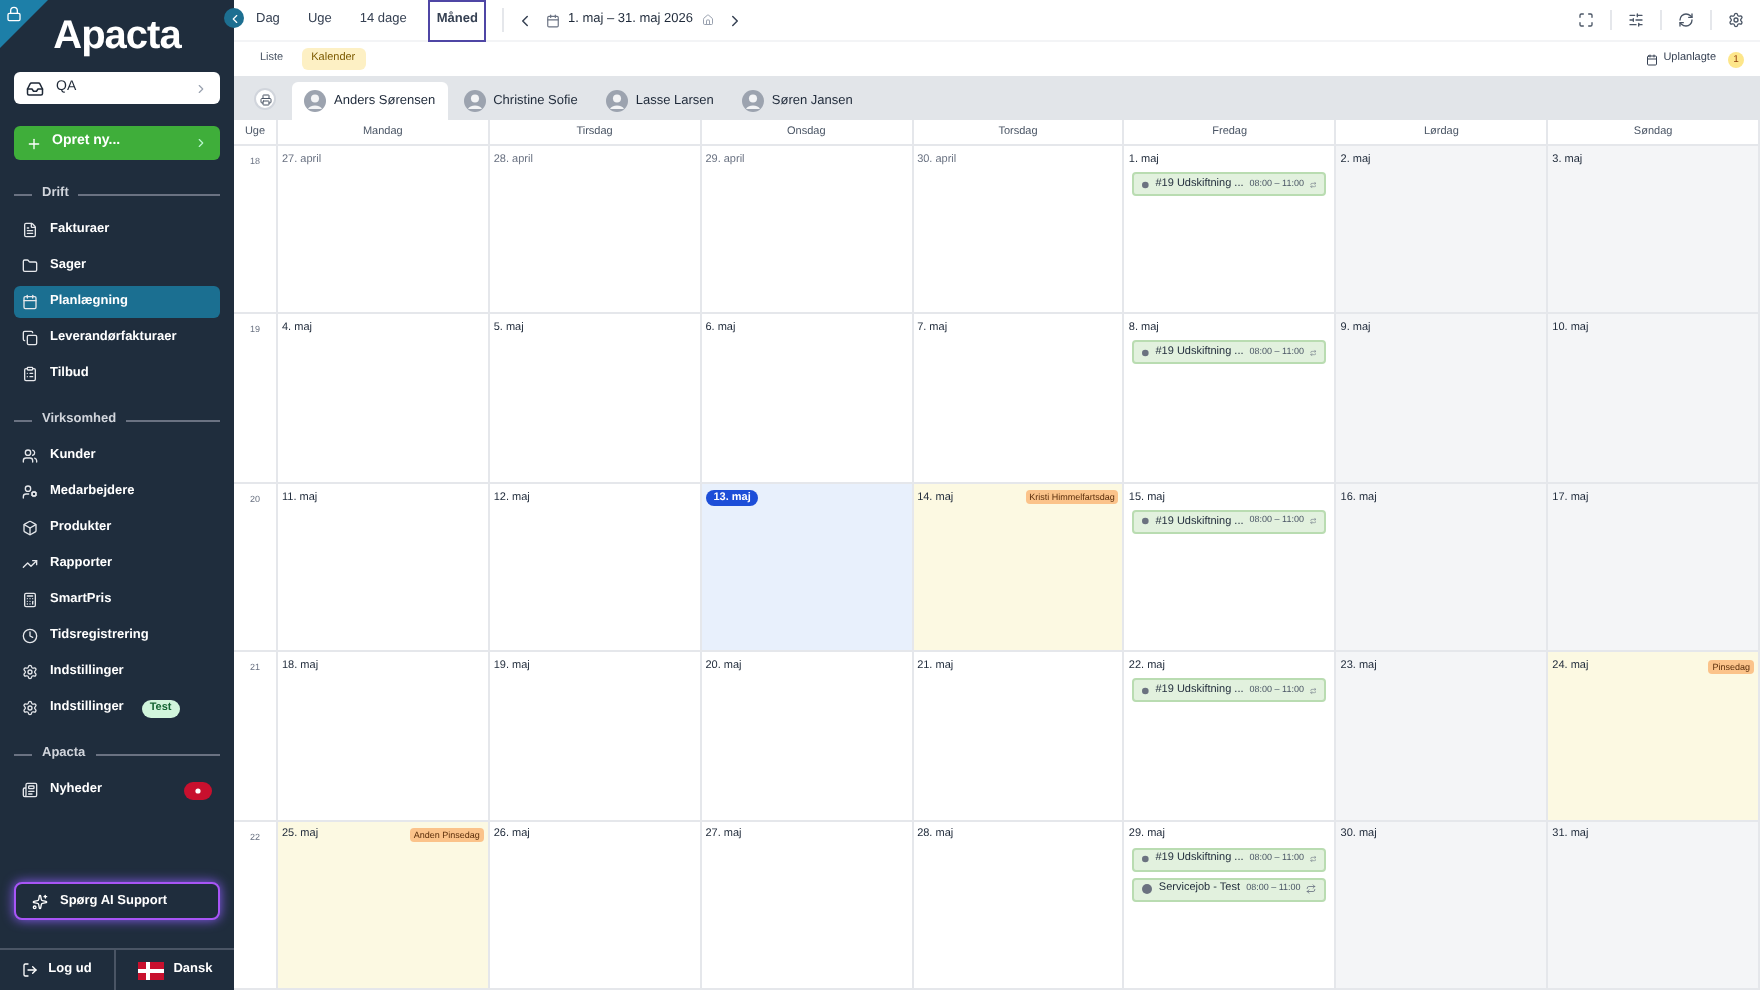 The width and height of the screenshot is (1760, 990). I want to click on copy-icon, so click(30, 338).